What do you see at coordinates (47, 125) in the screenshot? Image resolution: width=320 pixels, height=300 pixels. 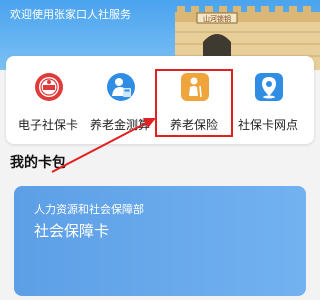 I see `service-label: 电子社保卡` at bounding box center [47, 125].